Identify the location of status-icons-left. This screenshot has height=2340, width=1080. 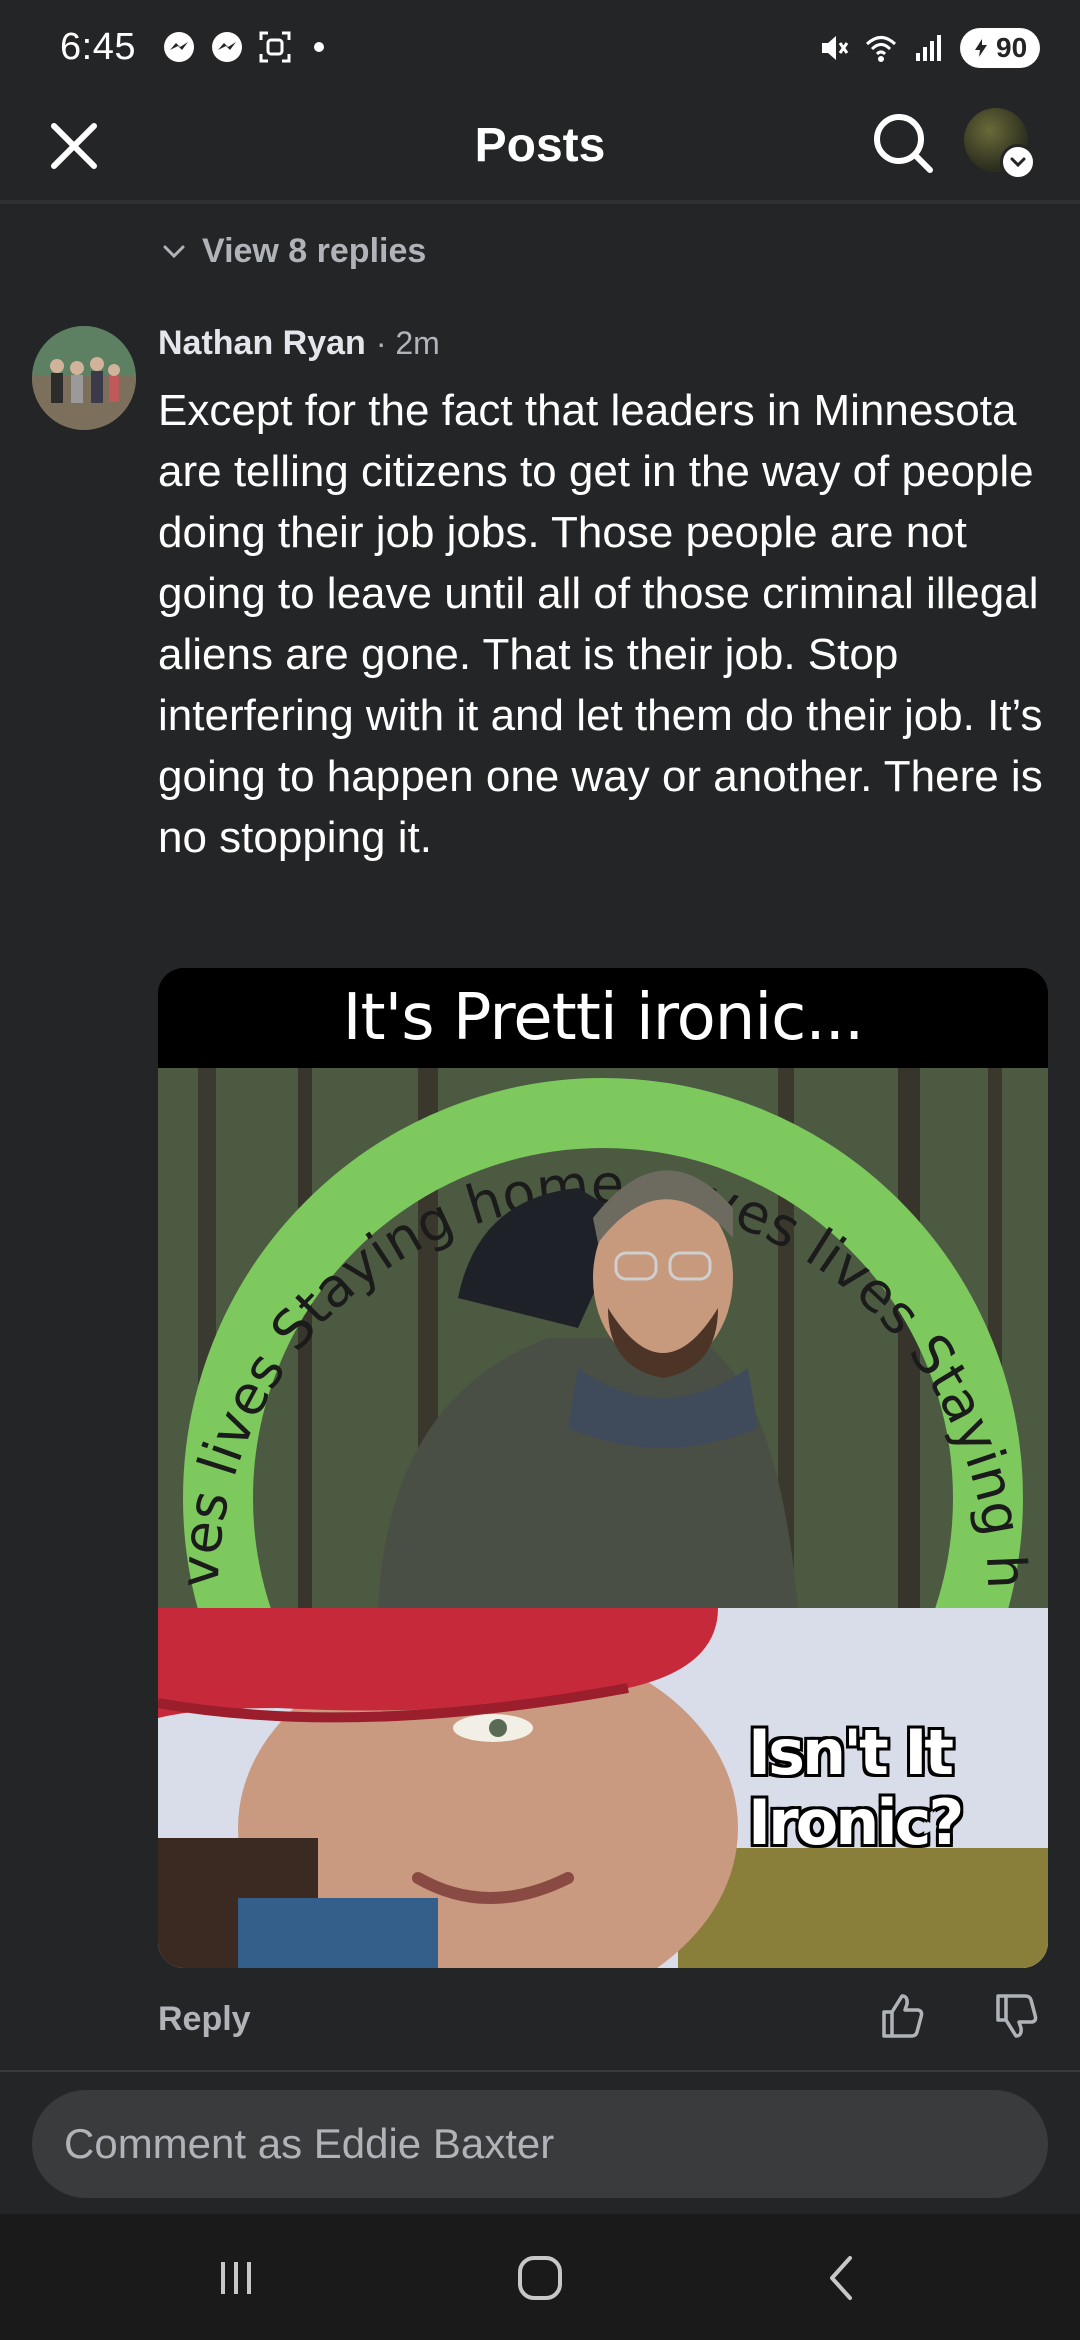
(243, 47).